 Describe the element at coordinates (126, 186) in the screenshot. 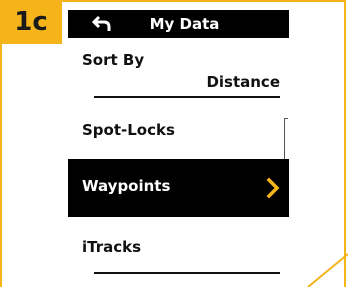

I see `menu-item-label: Waypoints` at that location.